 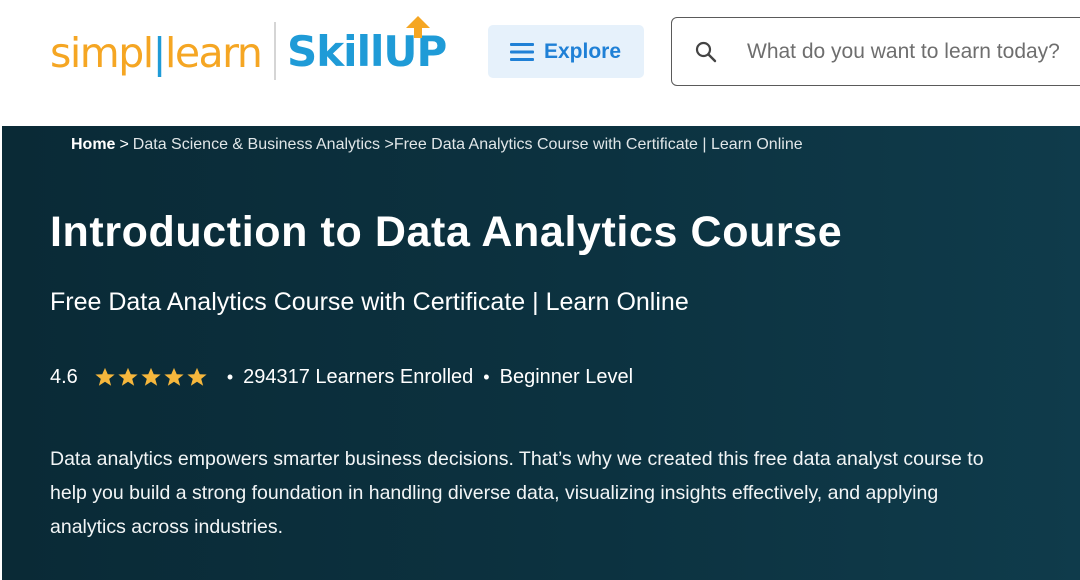 I want to click on star-rating, so click(x=151, y=377).